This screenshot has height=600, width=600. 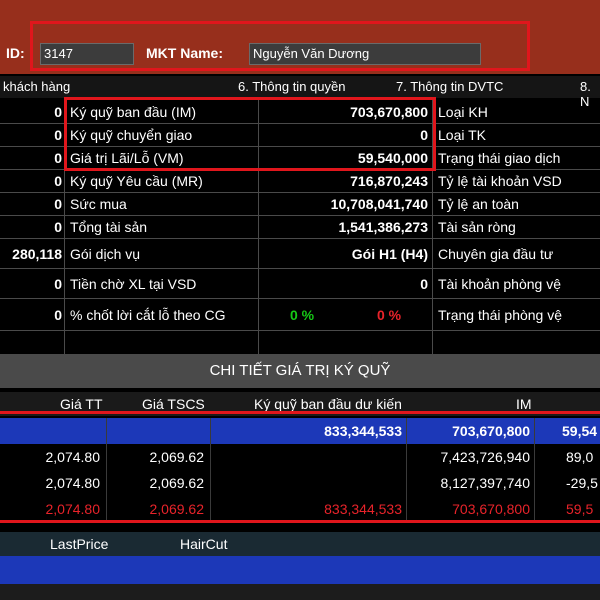 I want to click on right-label: Trạng thái giao dịch, so click(x=499, y=158).